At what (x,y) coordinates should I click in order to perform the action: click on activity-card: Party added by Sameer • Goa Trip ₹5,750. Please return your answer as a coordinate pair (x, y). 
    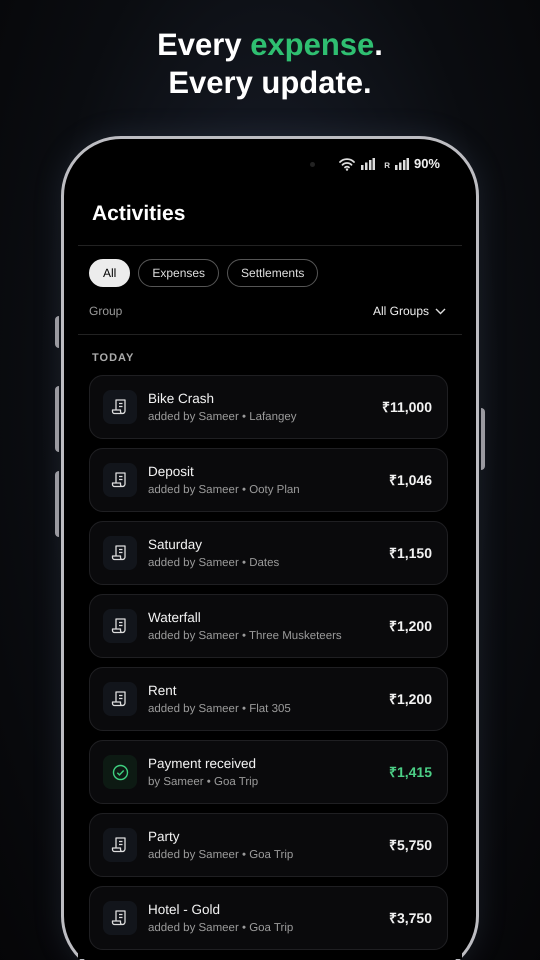
    Looking at the image, I should click on (268, 845).